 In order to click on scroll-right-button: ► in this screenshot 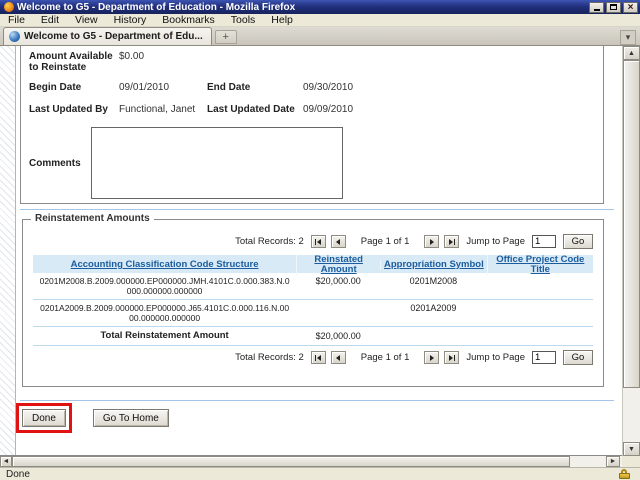, I will do `click(613, 461)`.